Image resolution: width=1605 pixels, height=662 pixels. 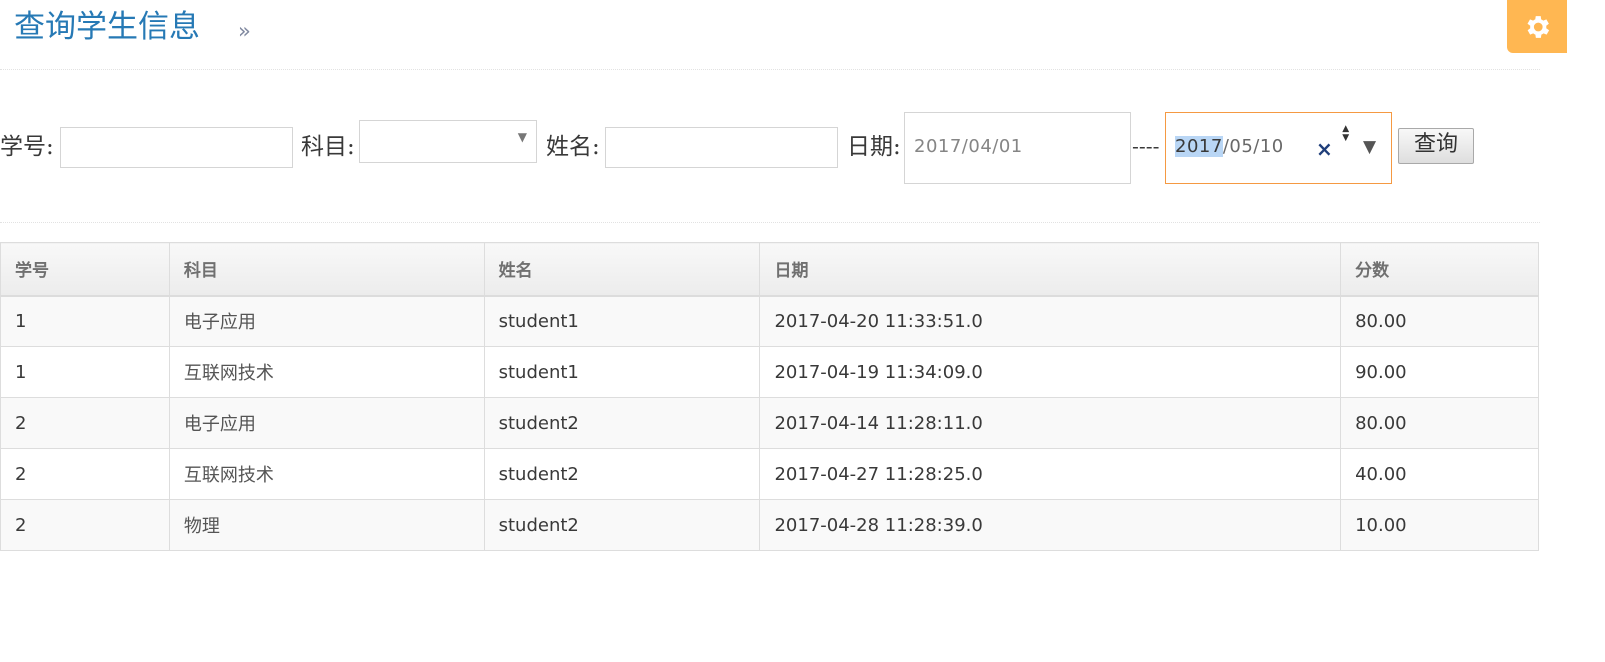 I want to click on date-end-rest: /05/10, so click(x=1253, y=146).